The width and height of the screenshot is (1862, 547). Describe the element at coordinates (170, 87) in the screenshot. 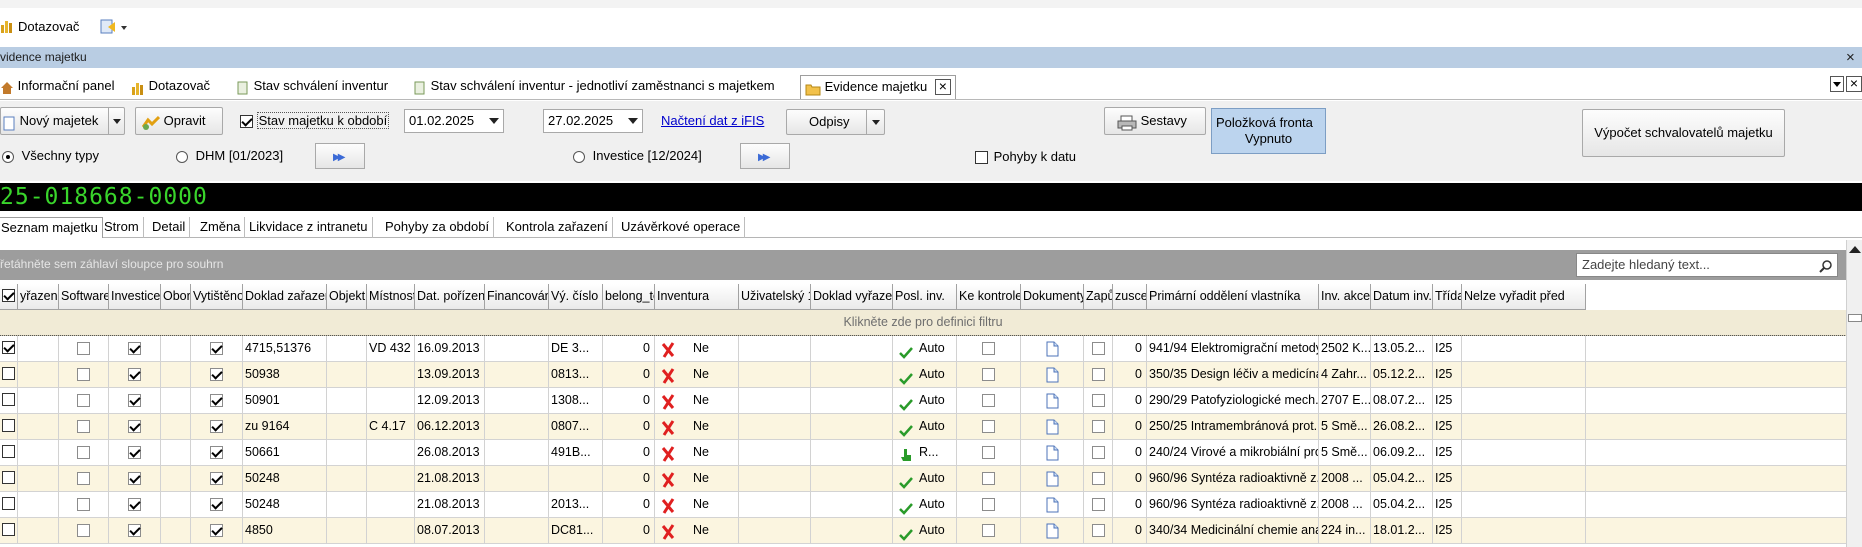

I see `tab-dotazovac: Dotazovač` at that location.